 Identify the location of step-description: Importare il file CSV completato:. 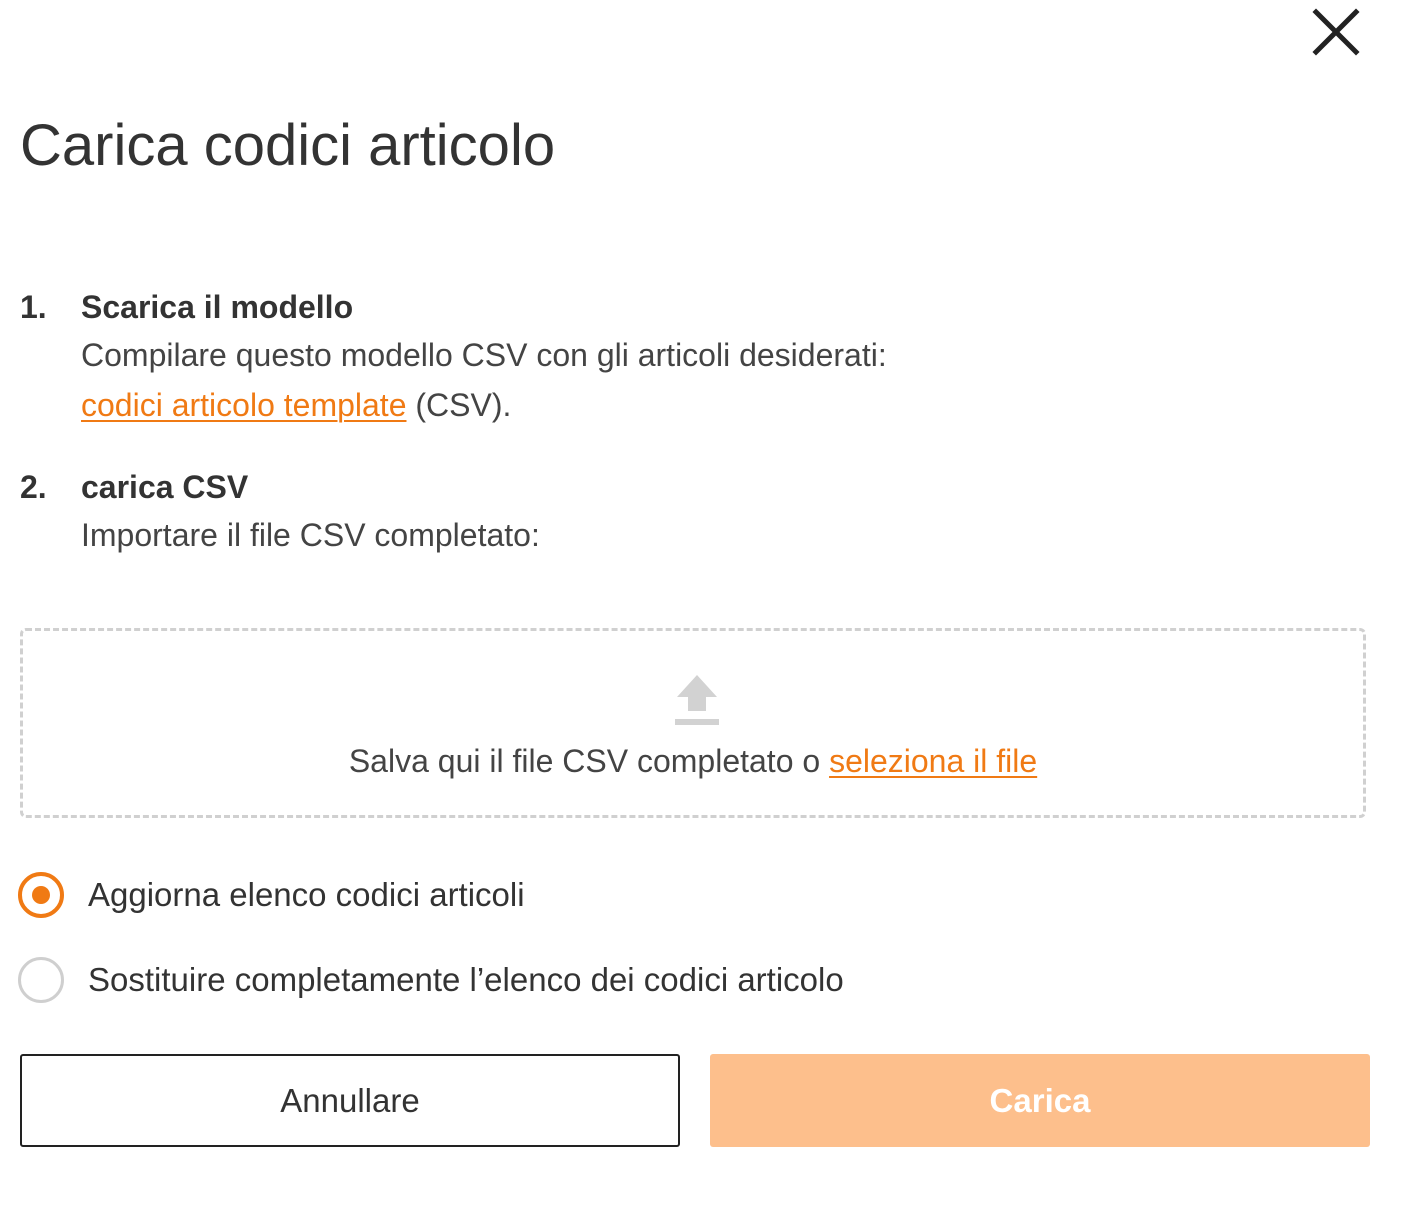
(310, 535).